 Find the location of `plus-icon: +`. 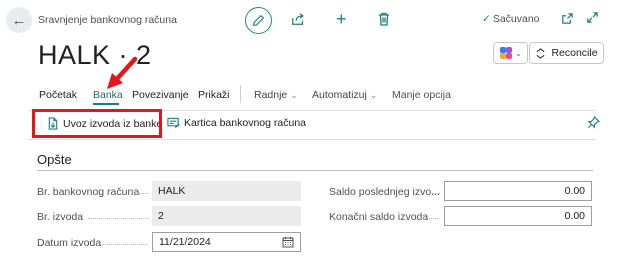

plus-icon: + is located at coordinates (341, 19).